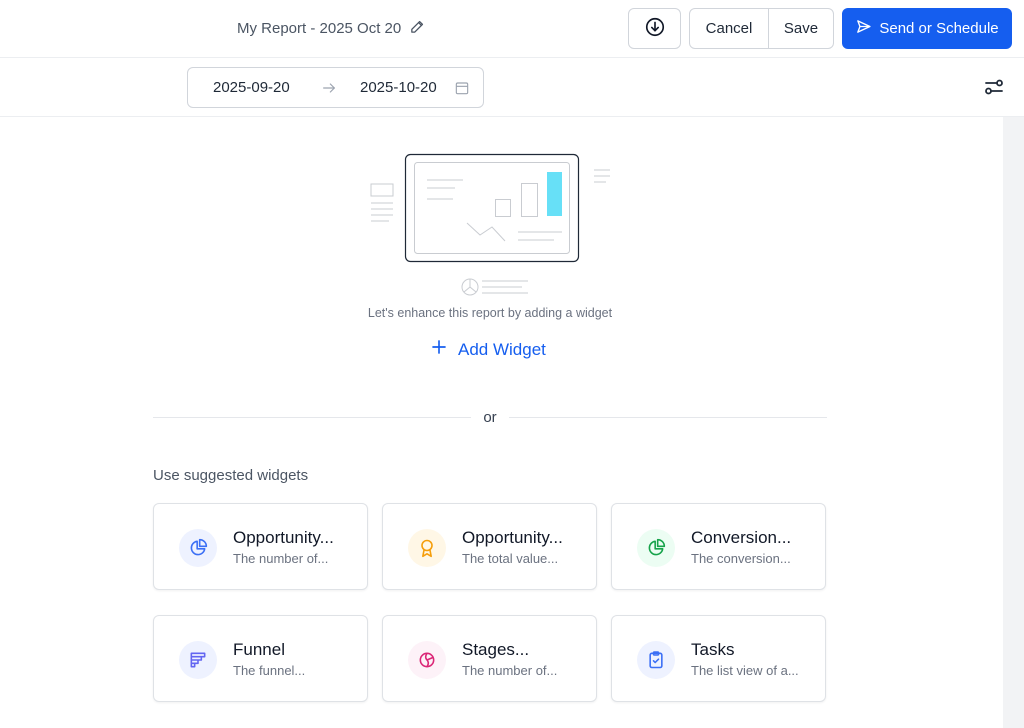  What do you see at coordinates (1013, 422) in the screenshot?
I see `scrollbar-track` at bounding box center [1013, 422].